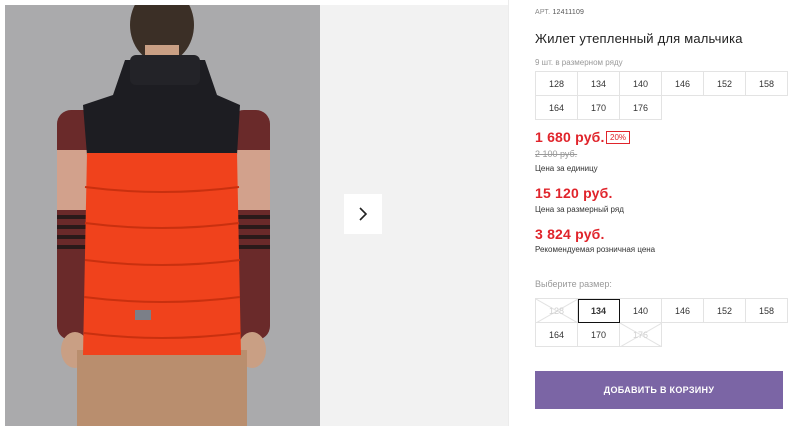  Describe the element at coordinates (568, 12) in the screenshot. I see `sku-value: 12411109` at that location.